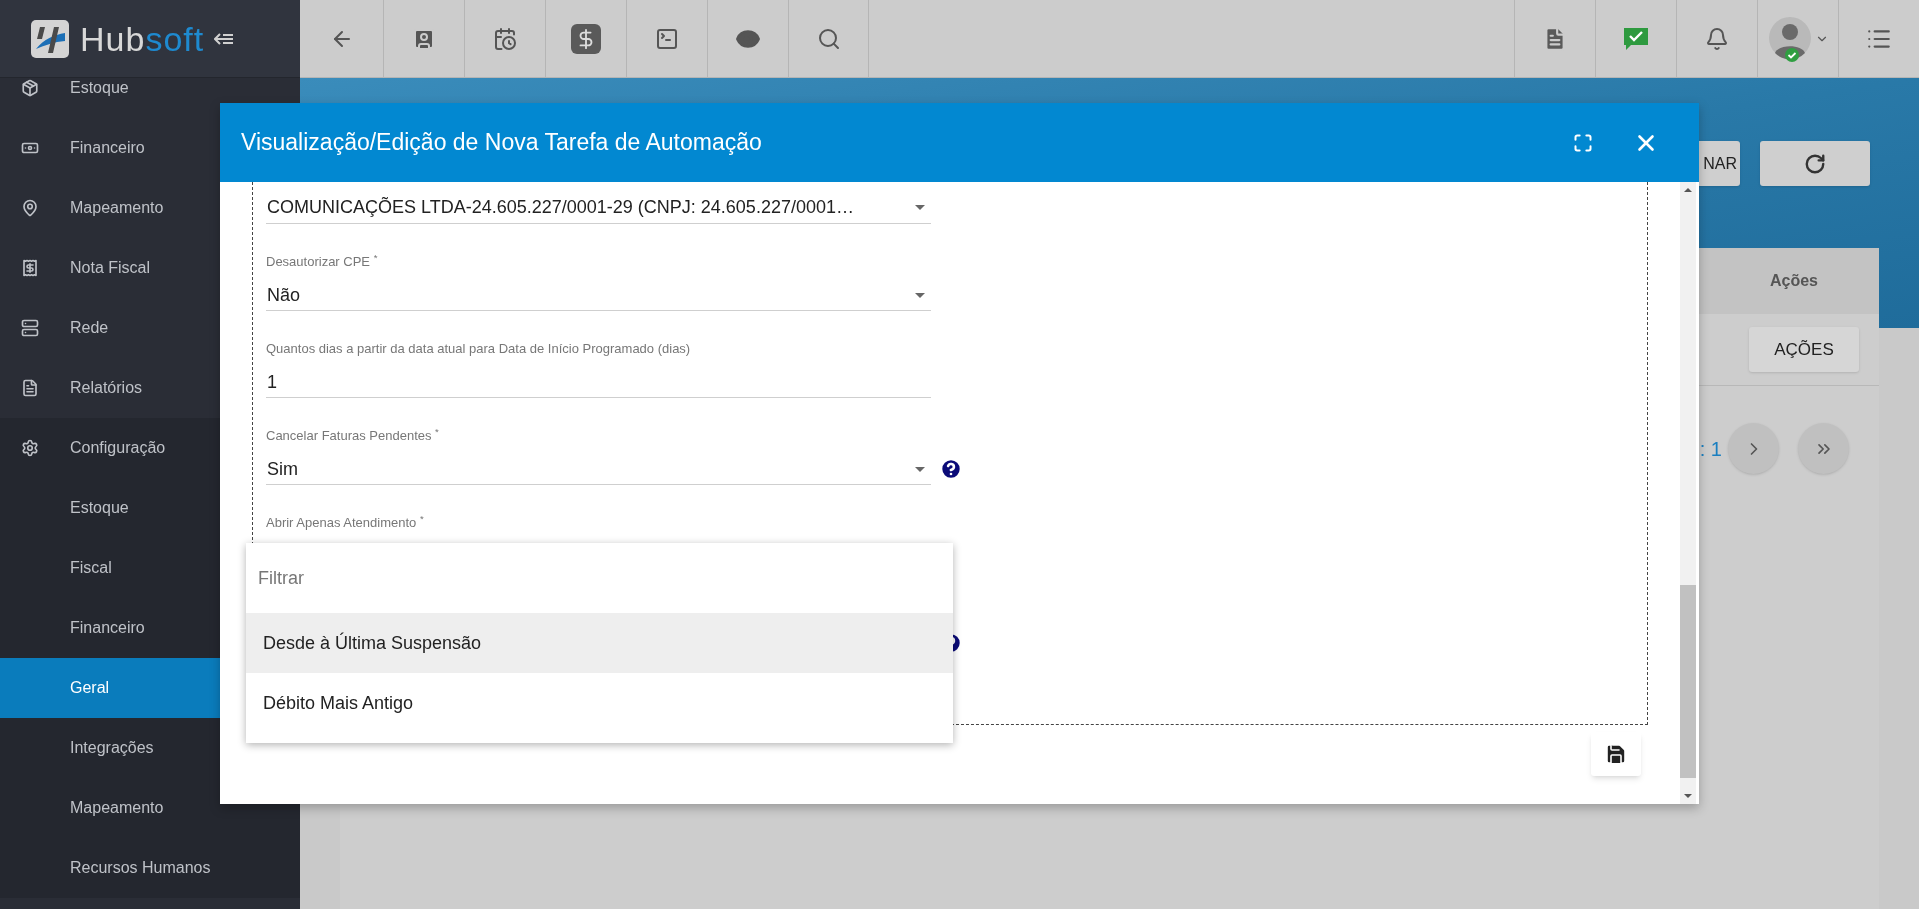  Describe the element at coordinates (586, 38) in the screenshot. I see `dollar-icon` at that location.